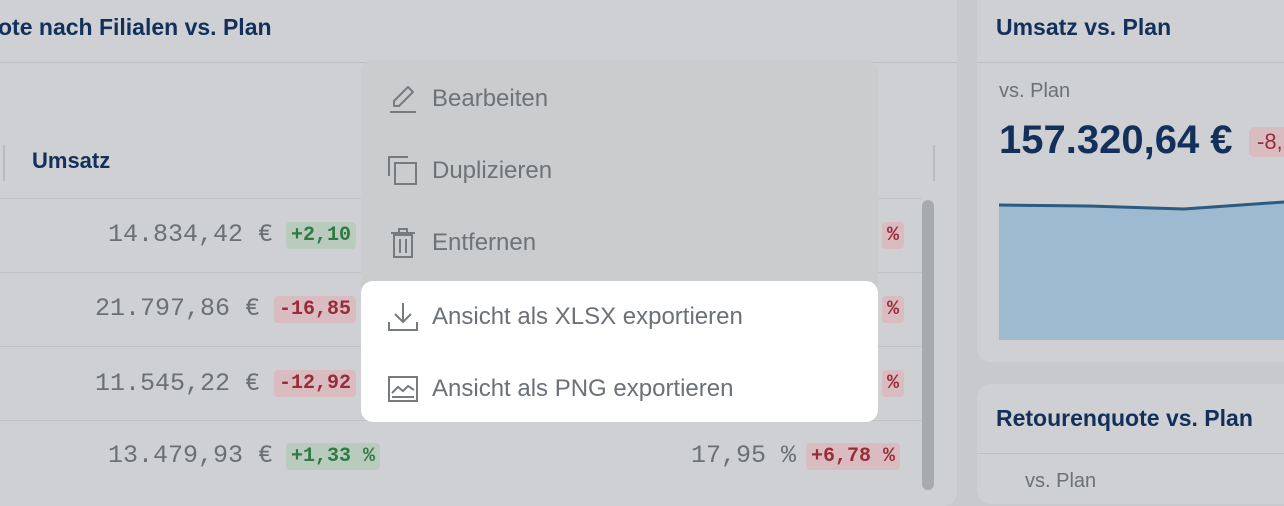 The height and width of the screenshot is (506, 1284). I want to click on retourenquote-card, so click(1130, 444).